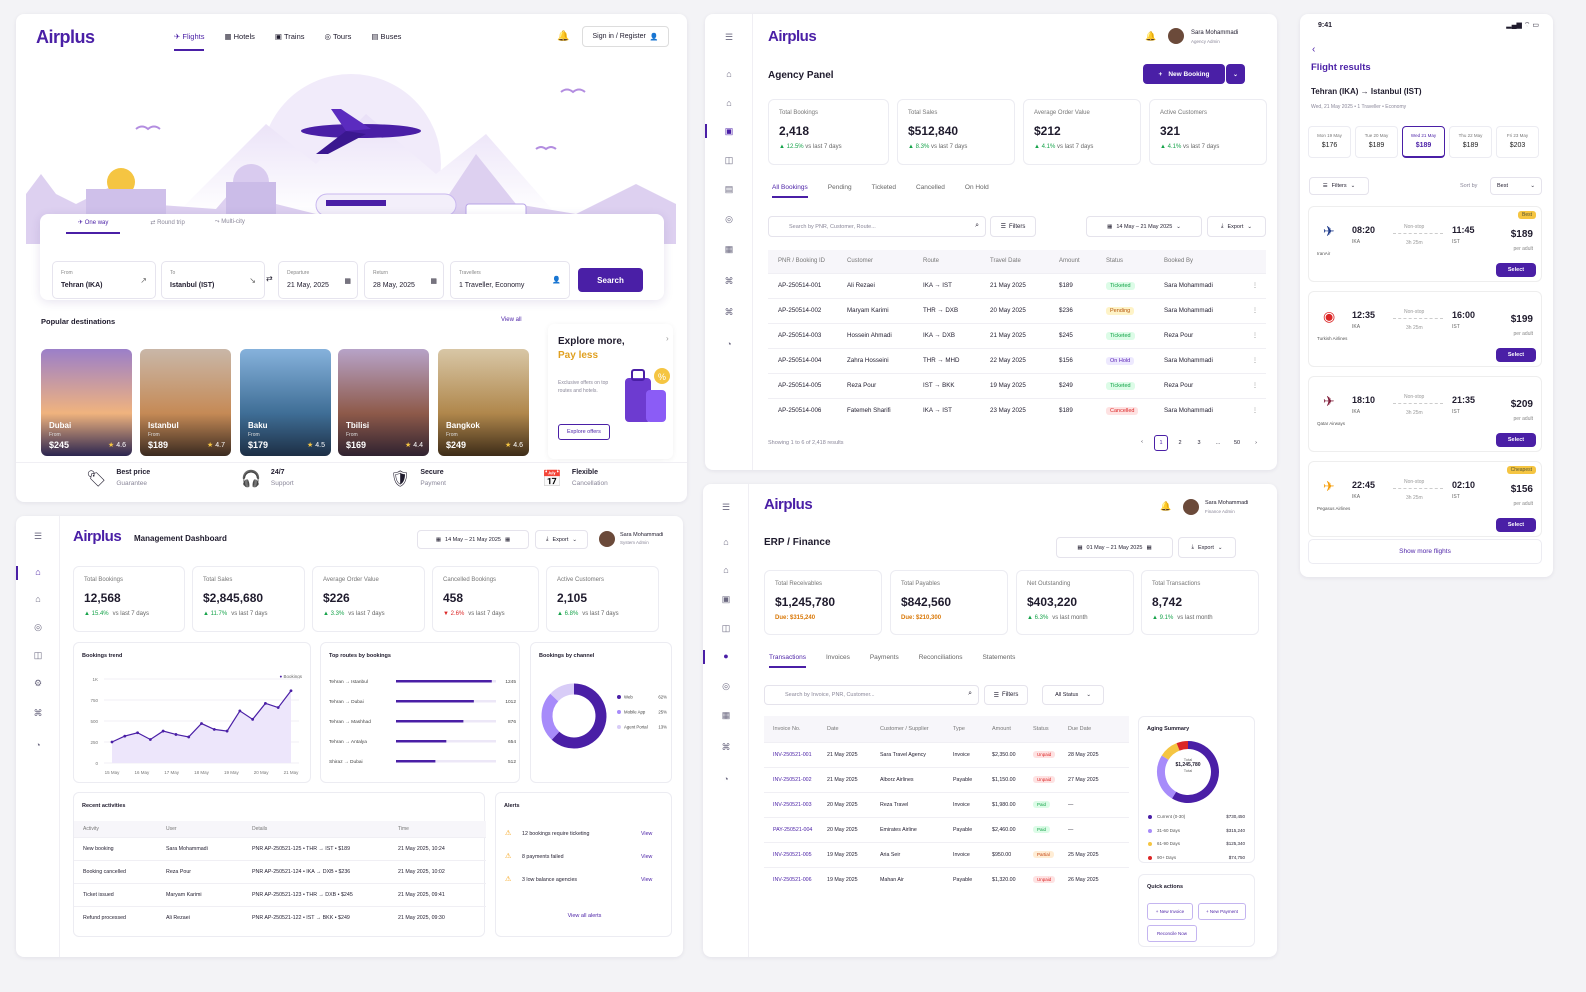 The image size is (1586, 992). What do you see at coordinates (290, 41) in the screenshot?
I see `nav-trains: ▣ Trains` at bounding box center [290, 41].